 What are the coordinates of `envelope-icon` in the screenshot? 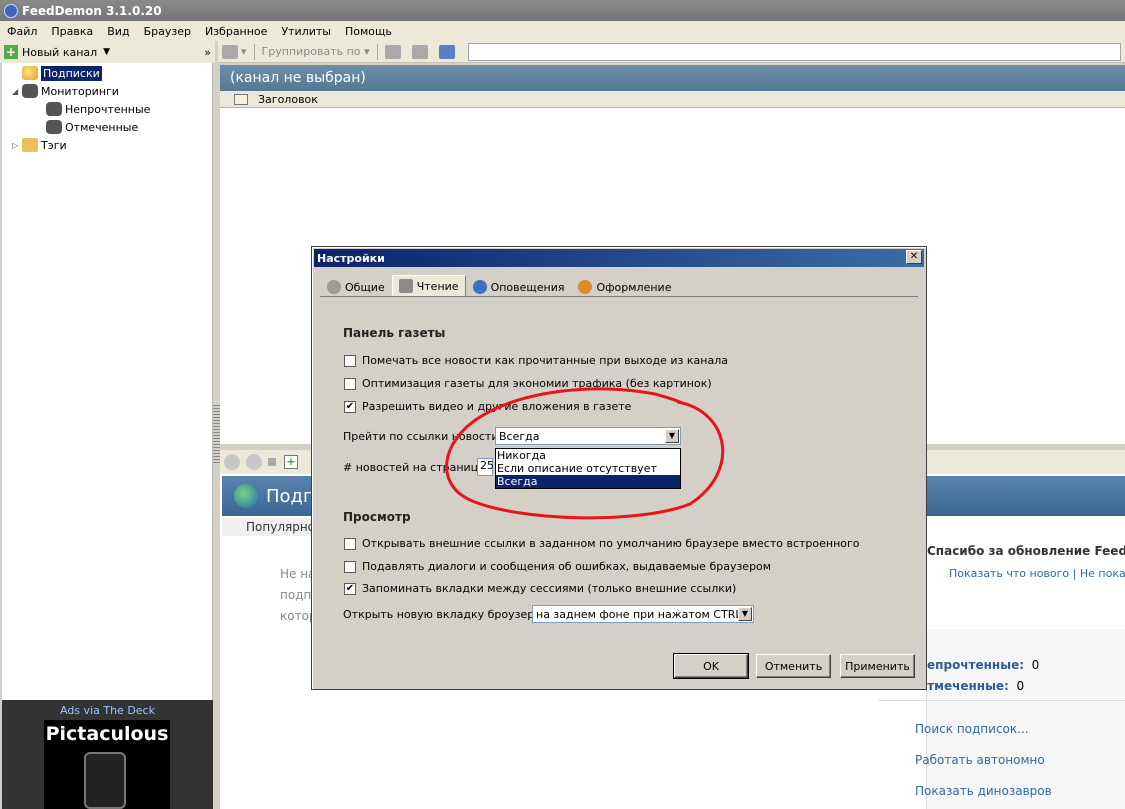 It's located at (241, 99).